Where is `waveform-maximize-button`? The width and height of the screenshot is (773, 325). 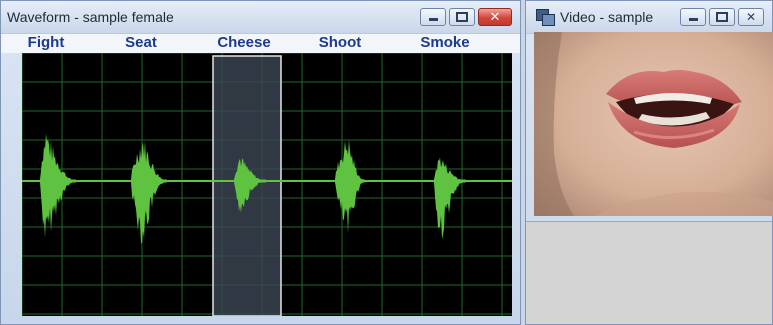
waveform-maximize-button is located at coordinates (462, 17).